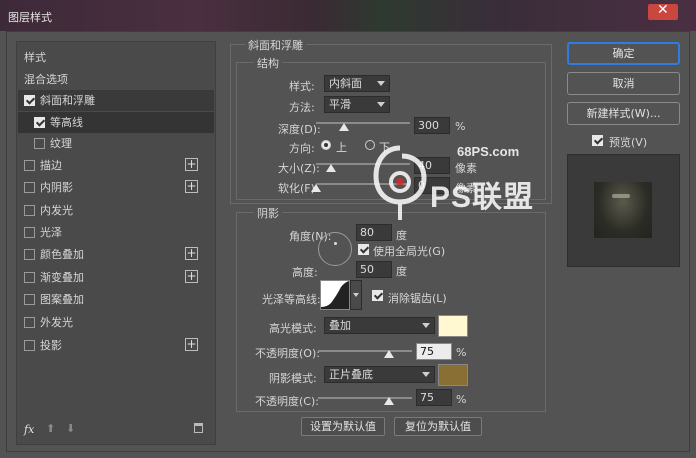 The image size is (696, 458). I want to click on shadow-mode-value: 正片叠底, so click(351, 374).